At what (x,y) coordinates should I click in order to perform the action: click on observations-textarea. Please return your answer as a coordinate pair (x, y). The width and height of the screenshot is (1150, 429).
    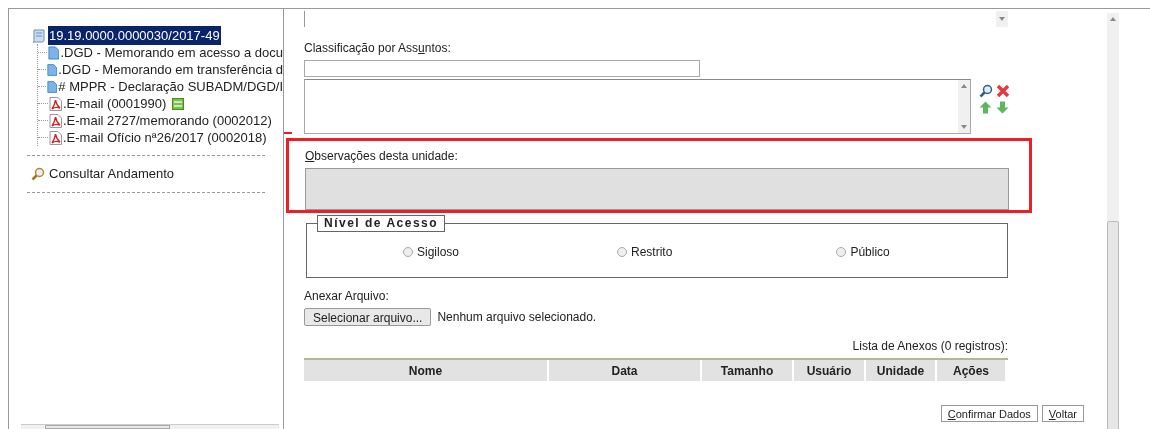
    Looking at the image, I should click on (657, 189).